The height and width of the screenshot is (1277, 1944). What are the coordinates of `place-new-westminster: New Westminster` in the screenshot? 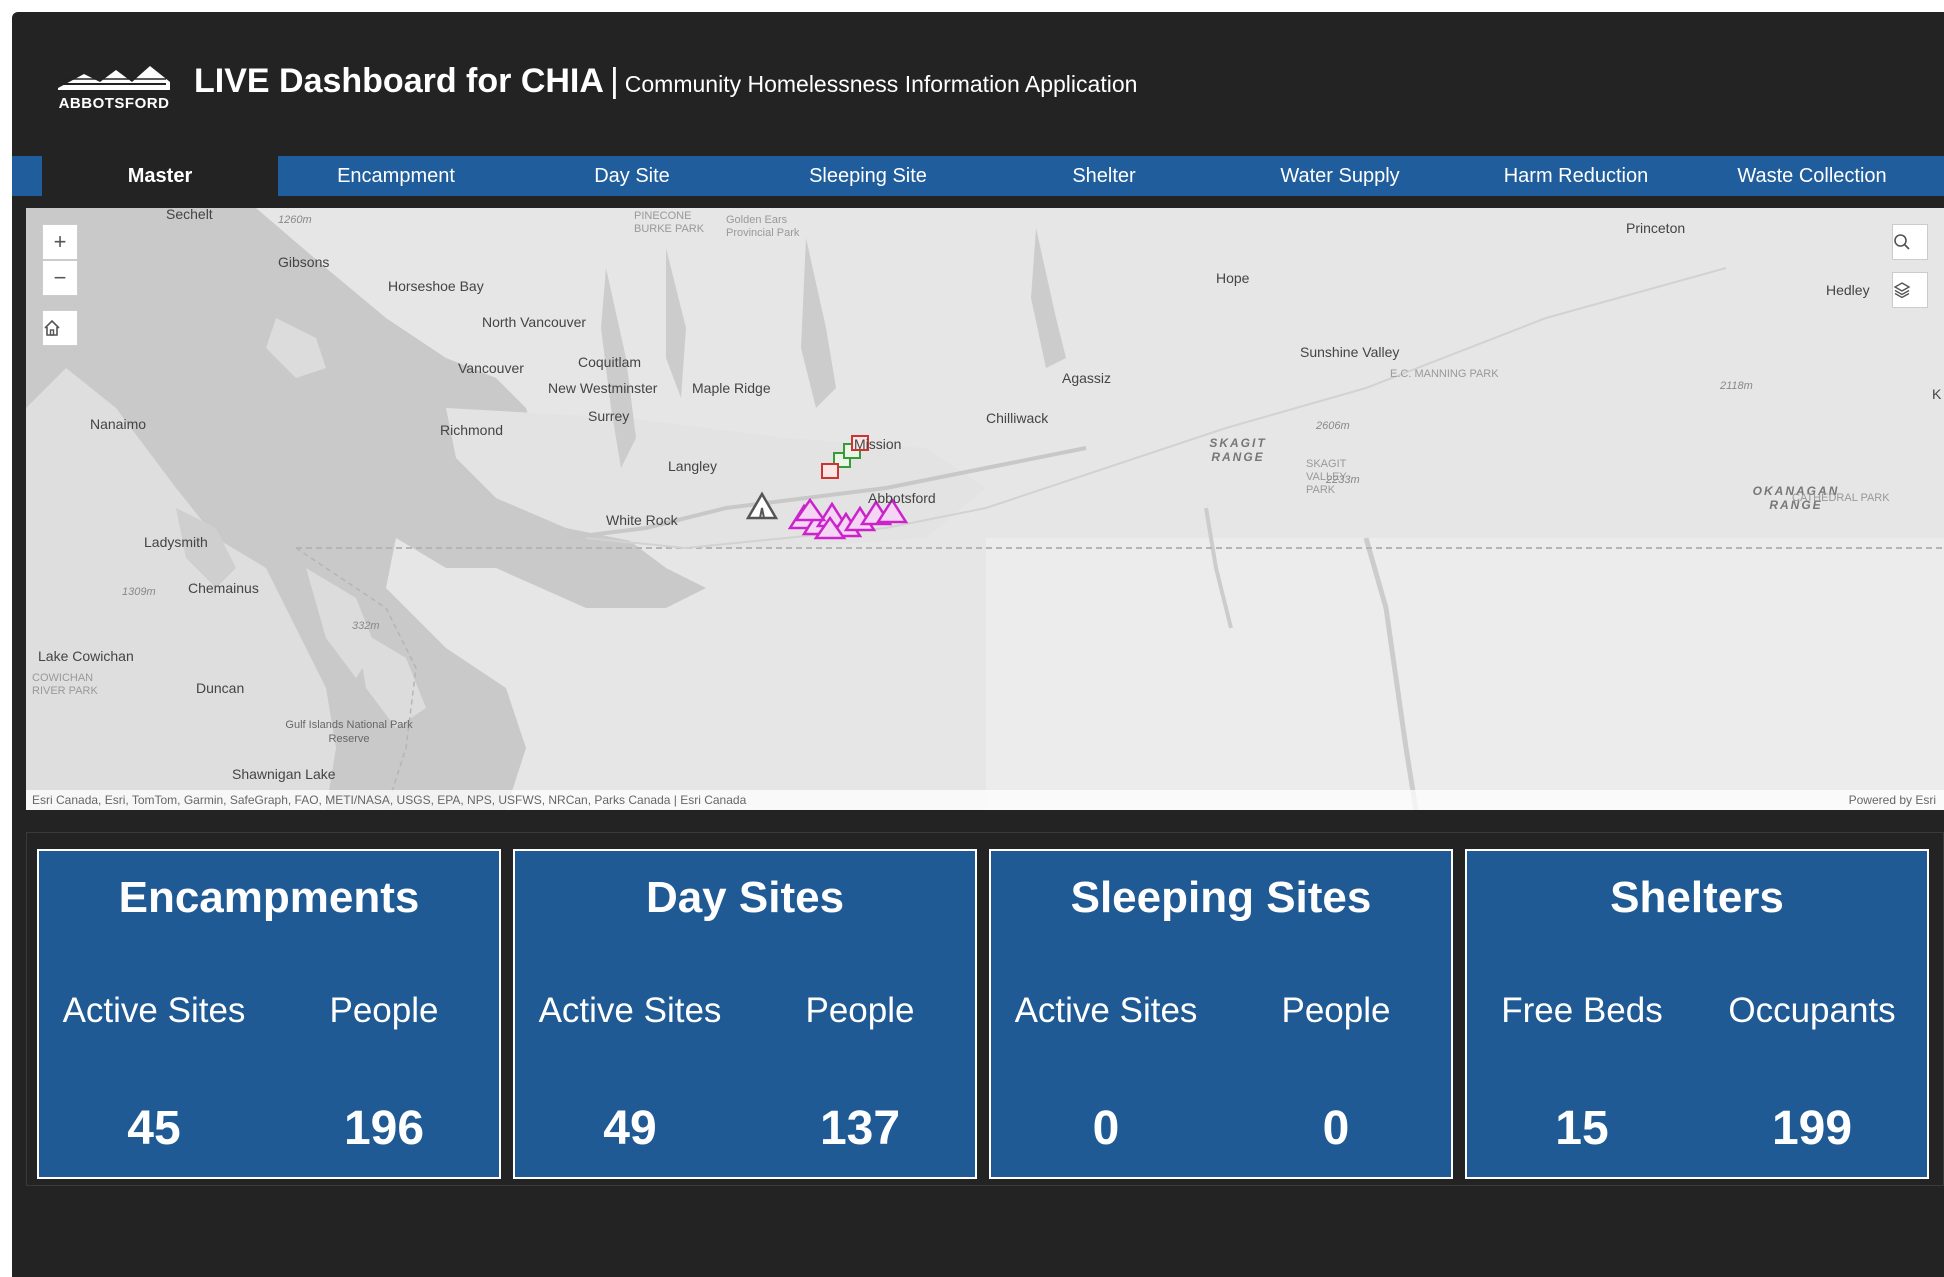 It's located at (603, 388).